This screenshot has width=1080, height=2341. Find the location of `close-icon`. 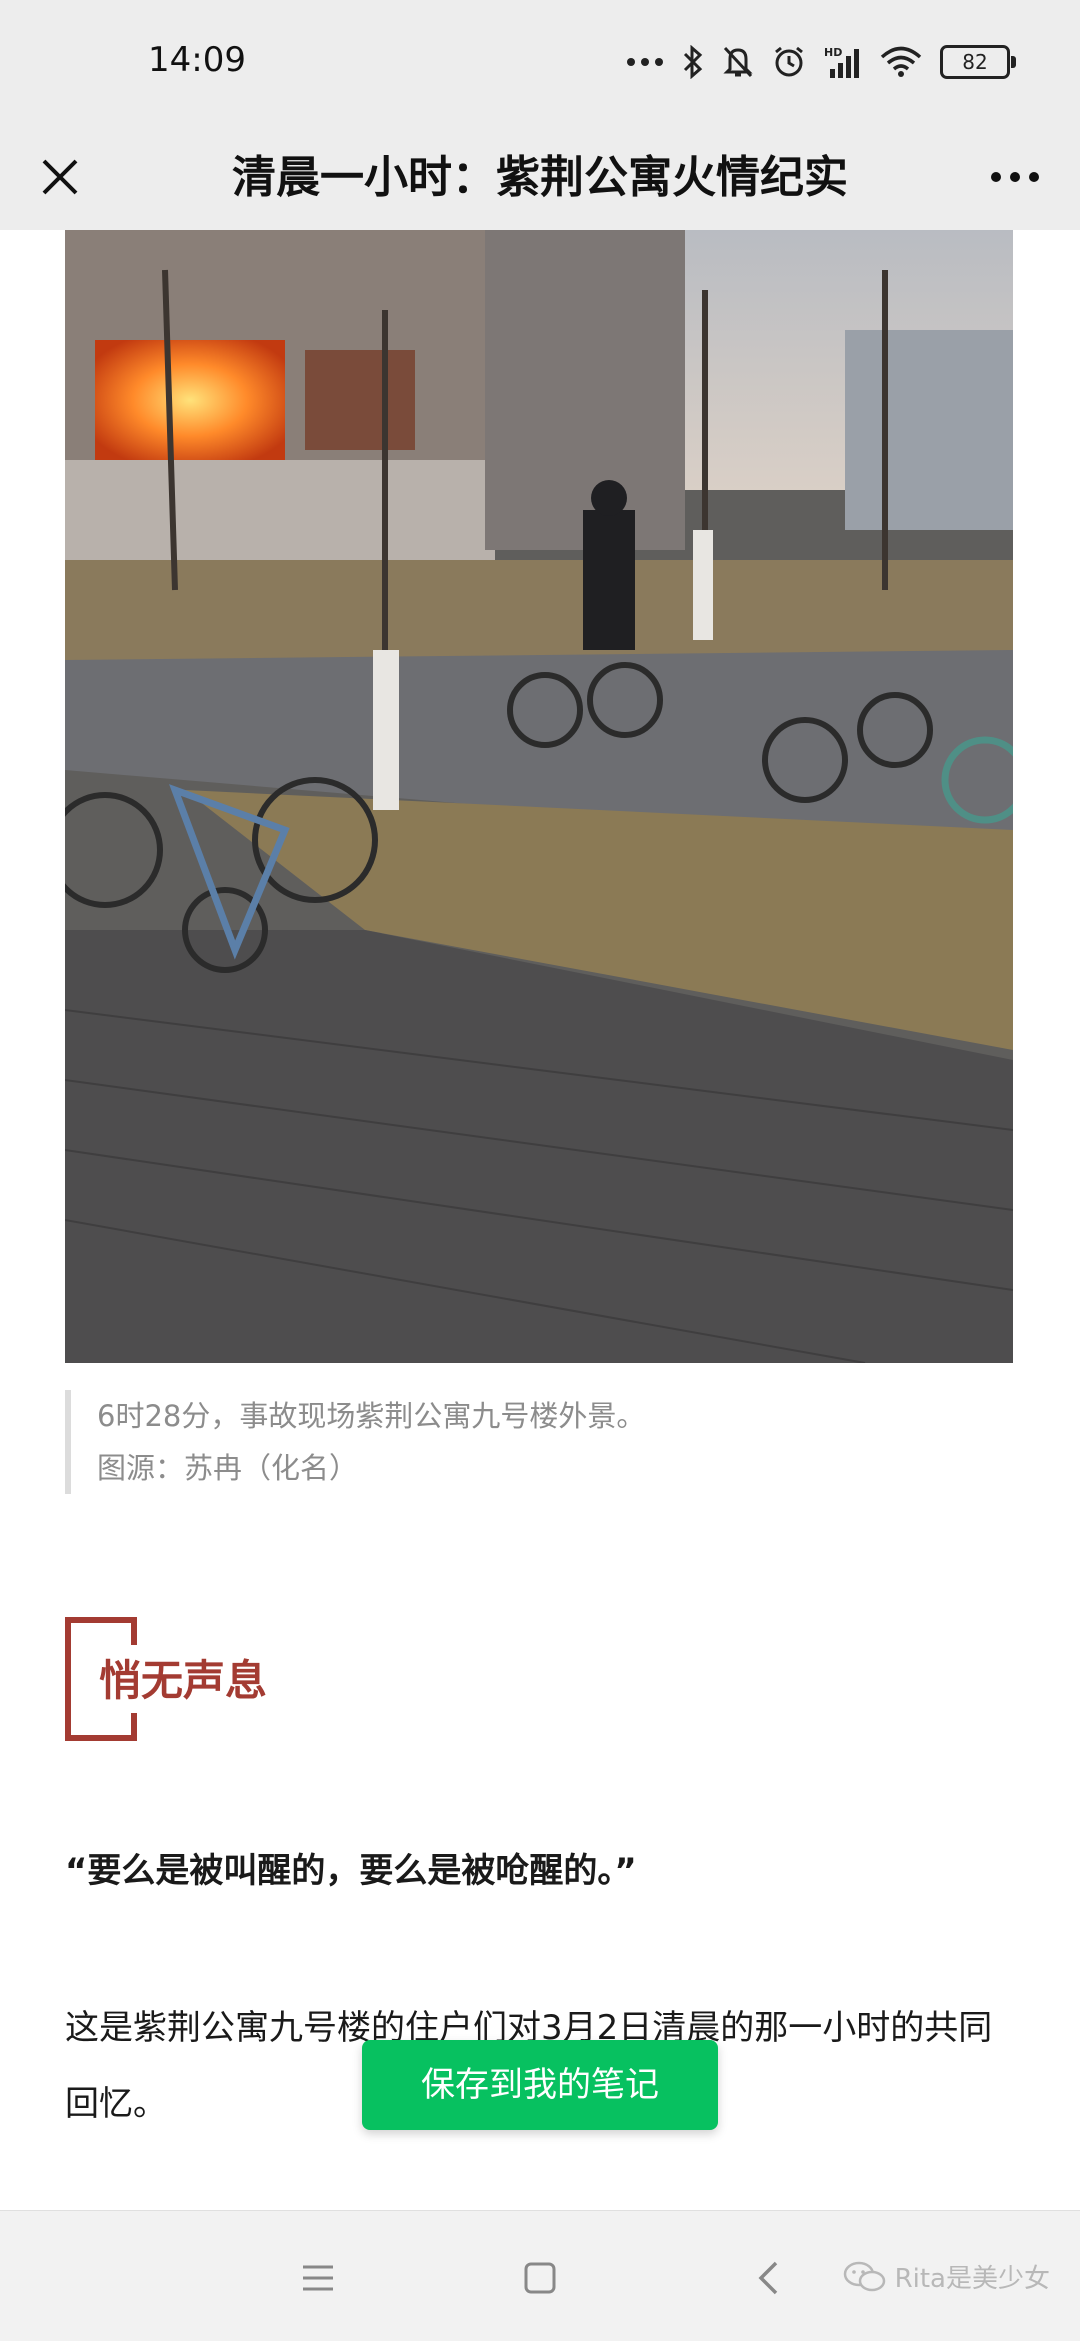

close-icon is located at coordinates (60, 177).